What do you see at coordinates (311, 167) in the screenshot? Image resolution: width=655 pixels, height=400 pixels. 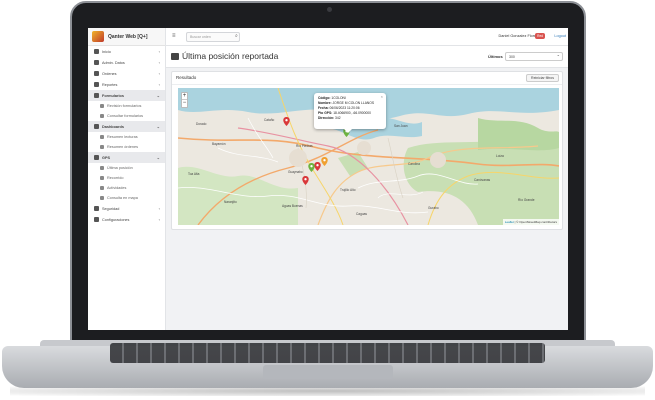 I see `map-marker-green` at bounding box center [311, 167].